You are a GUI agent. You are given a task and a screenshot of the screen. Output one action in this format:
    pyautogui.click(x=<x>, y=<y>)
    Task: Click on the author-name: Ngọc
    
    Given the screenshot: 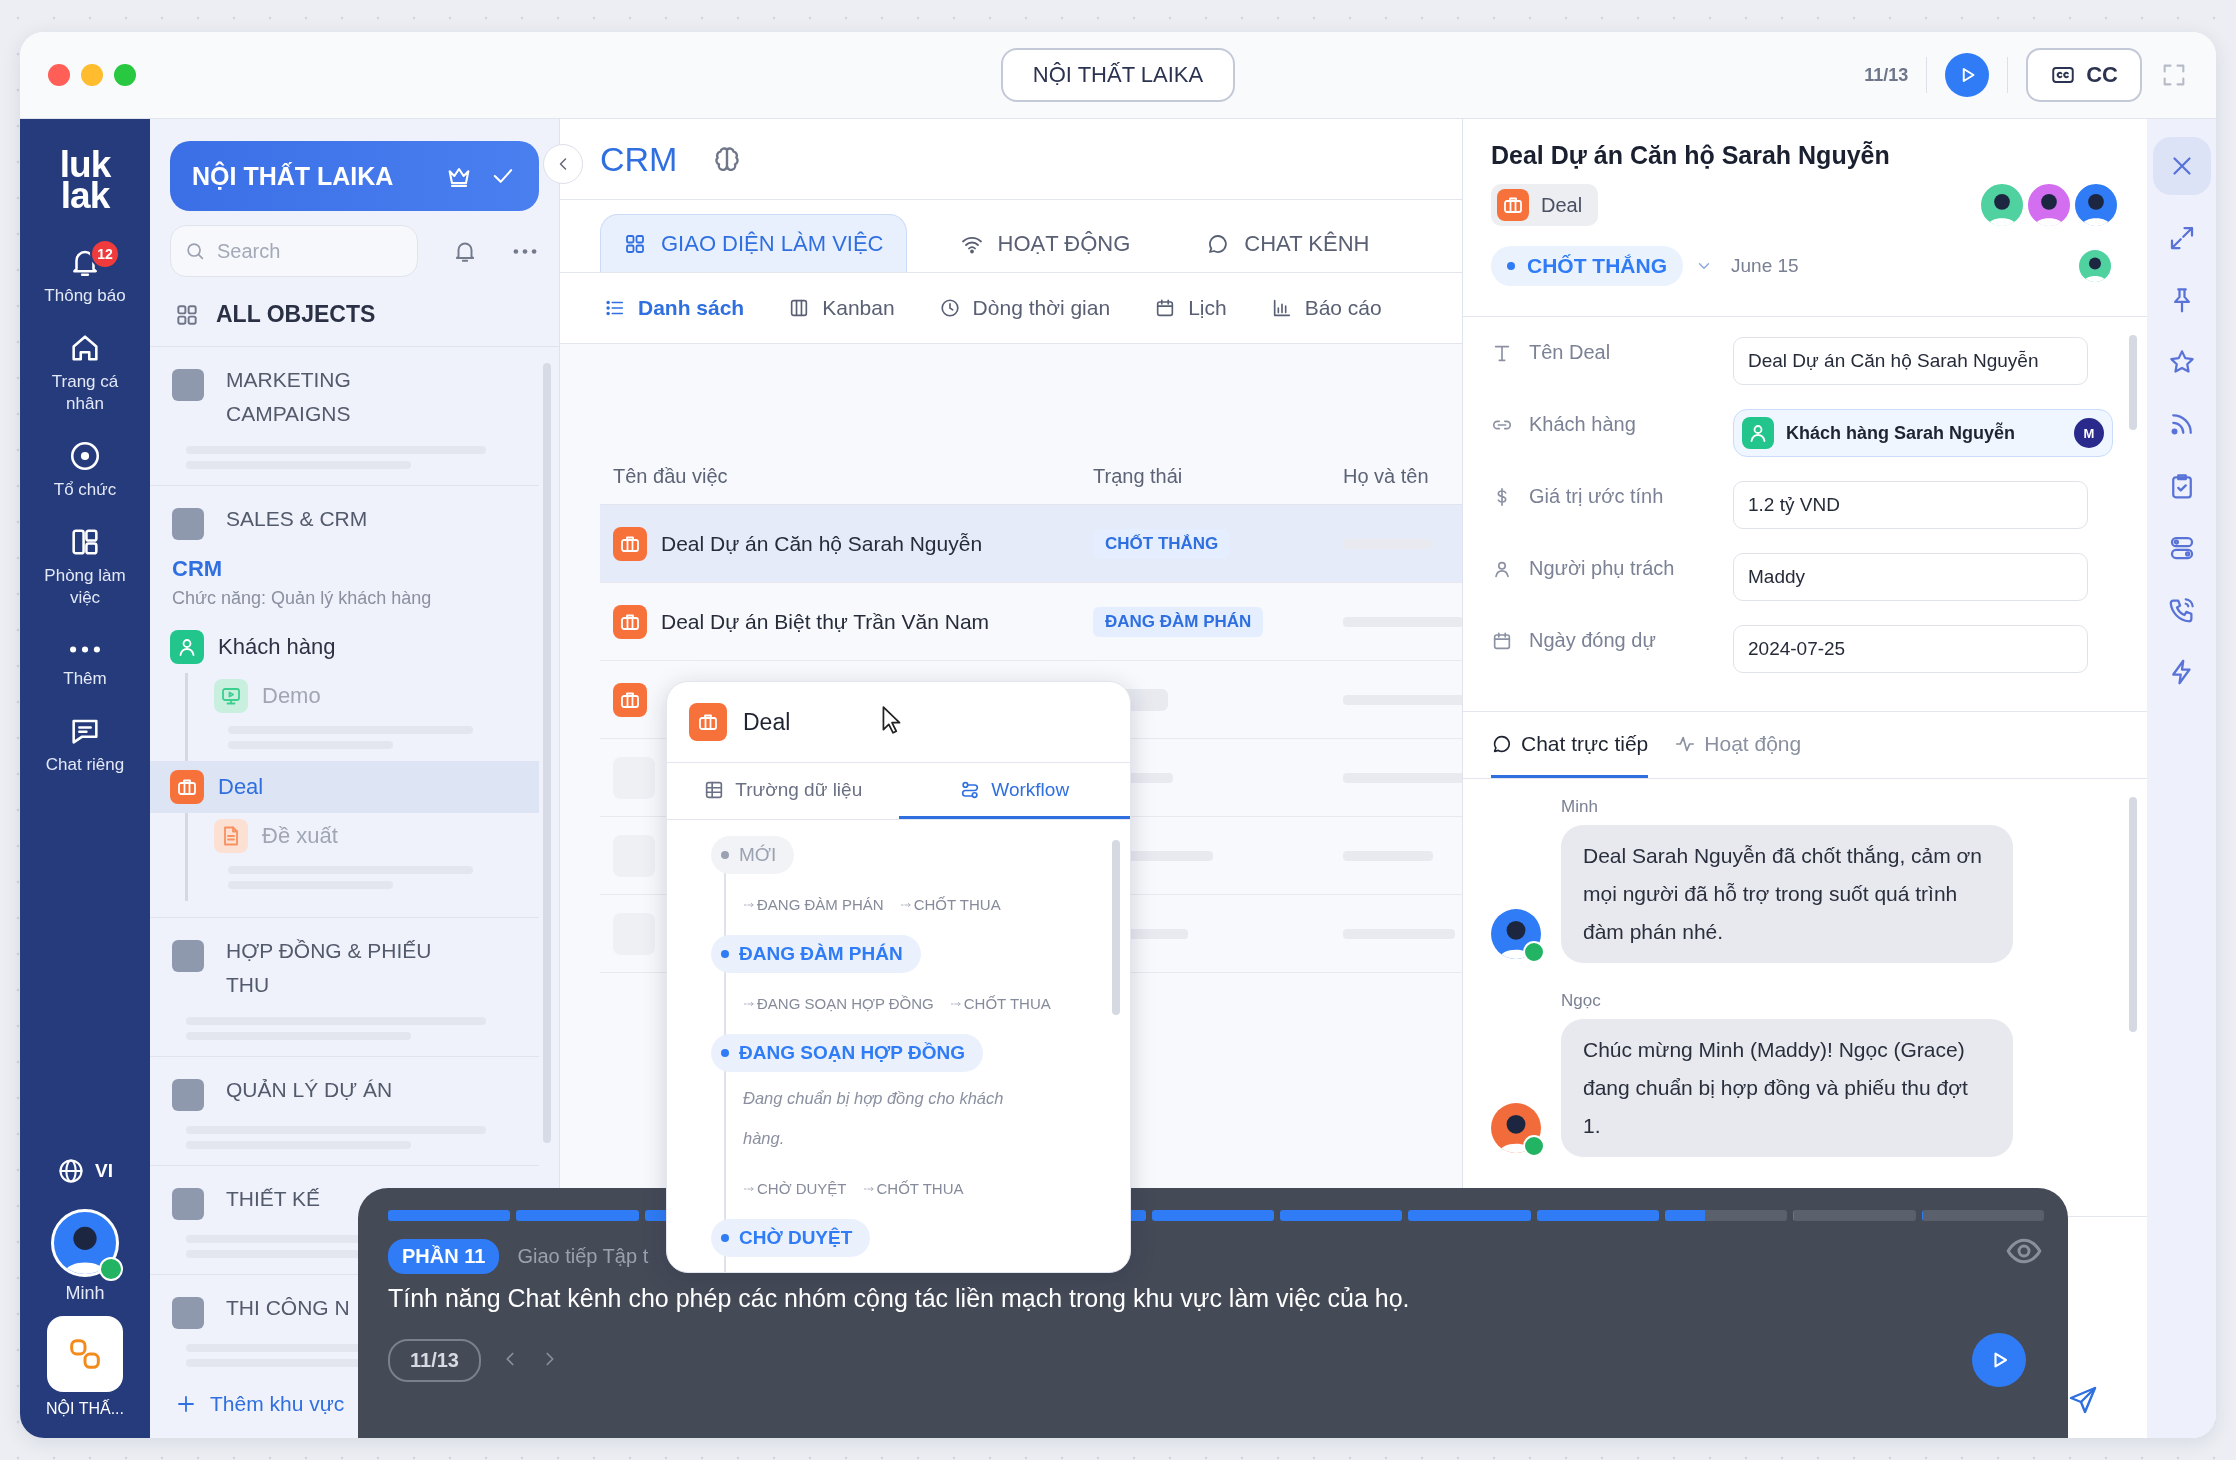 What is the action you would take?
    pyautogui.click(x=1581, y=1001)
    